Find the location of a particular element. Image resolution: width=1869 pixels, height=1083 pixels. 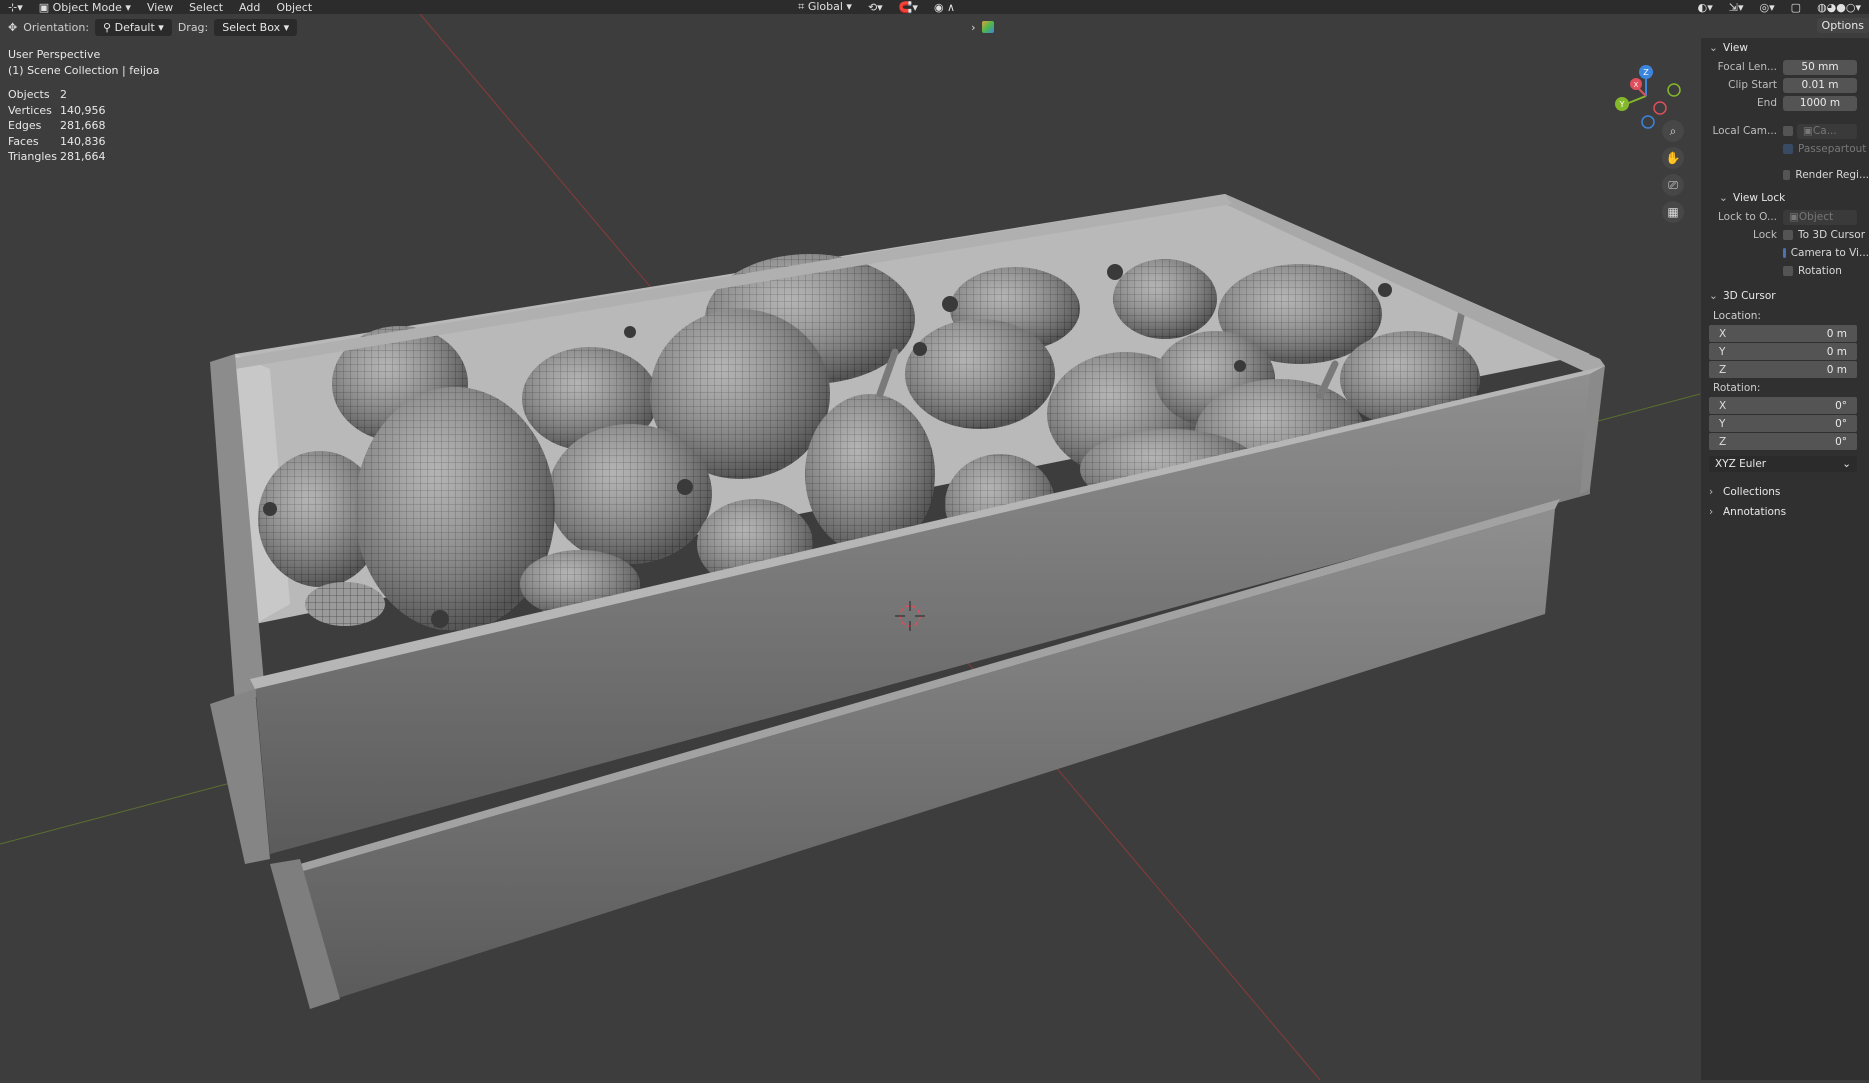

gizmo-toggle-icon: ⇲▾ is located at coordinates (1736, 7).